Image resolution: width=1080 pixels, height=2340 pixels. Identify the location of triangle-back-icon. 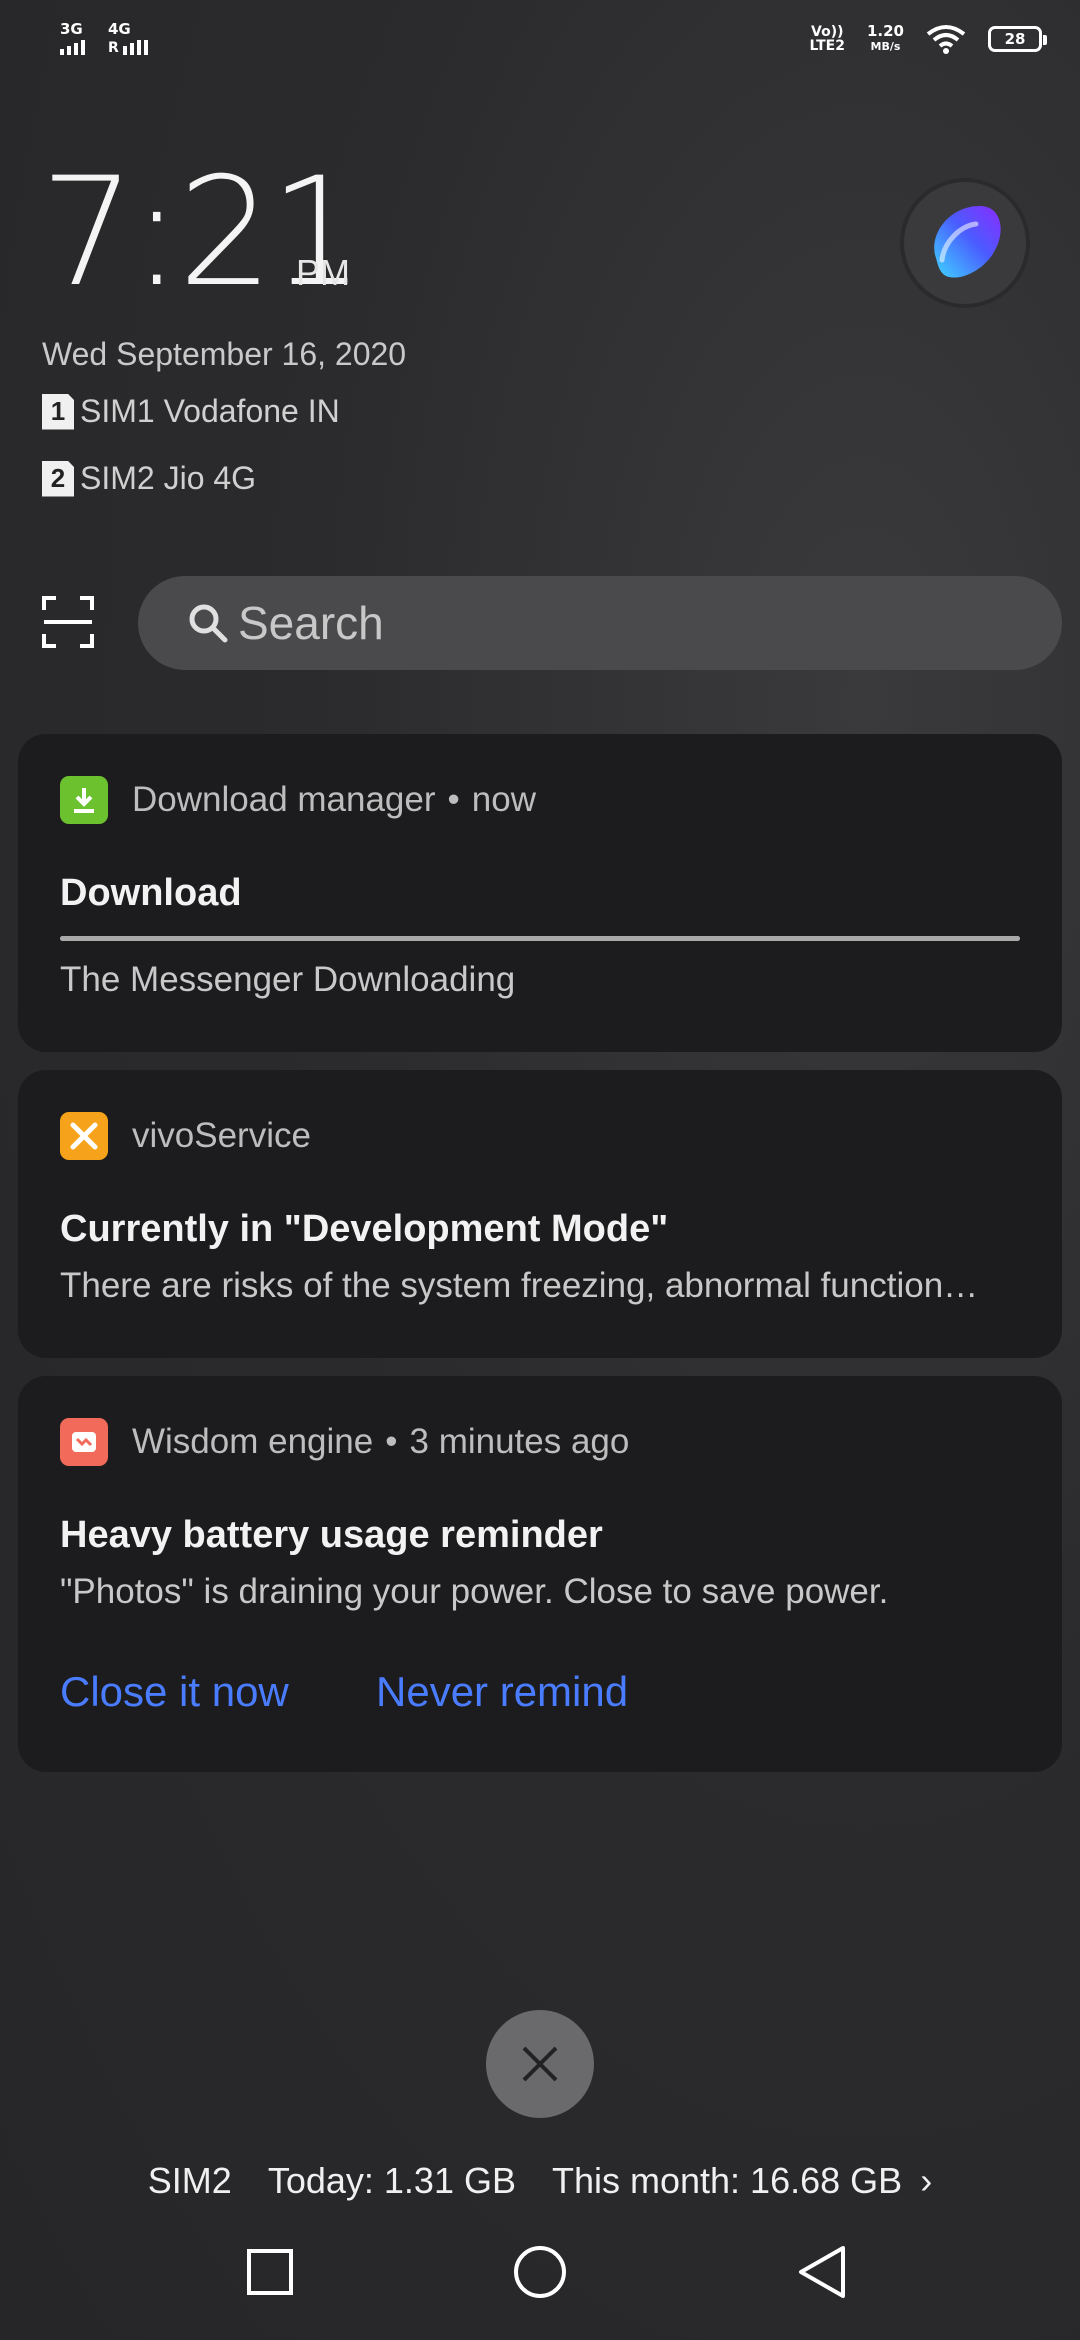
(822, 2272).